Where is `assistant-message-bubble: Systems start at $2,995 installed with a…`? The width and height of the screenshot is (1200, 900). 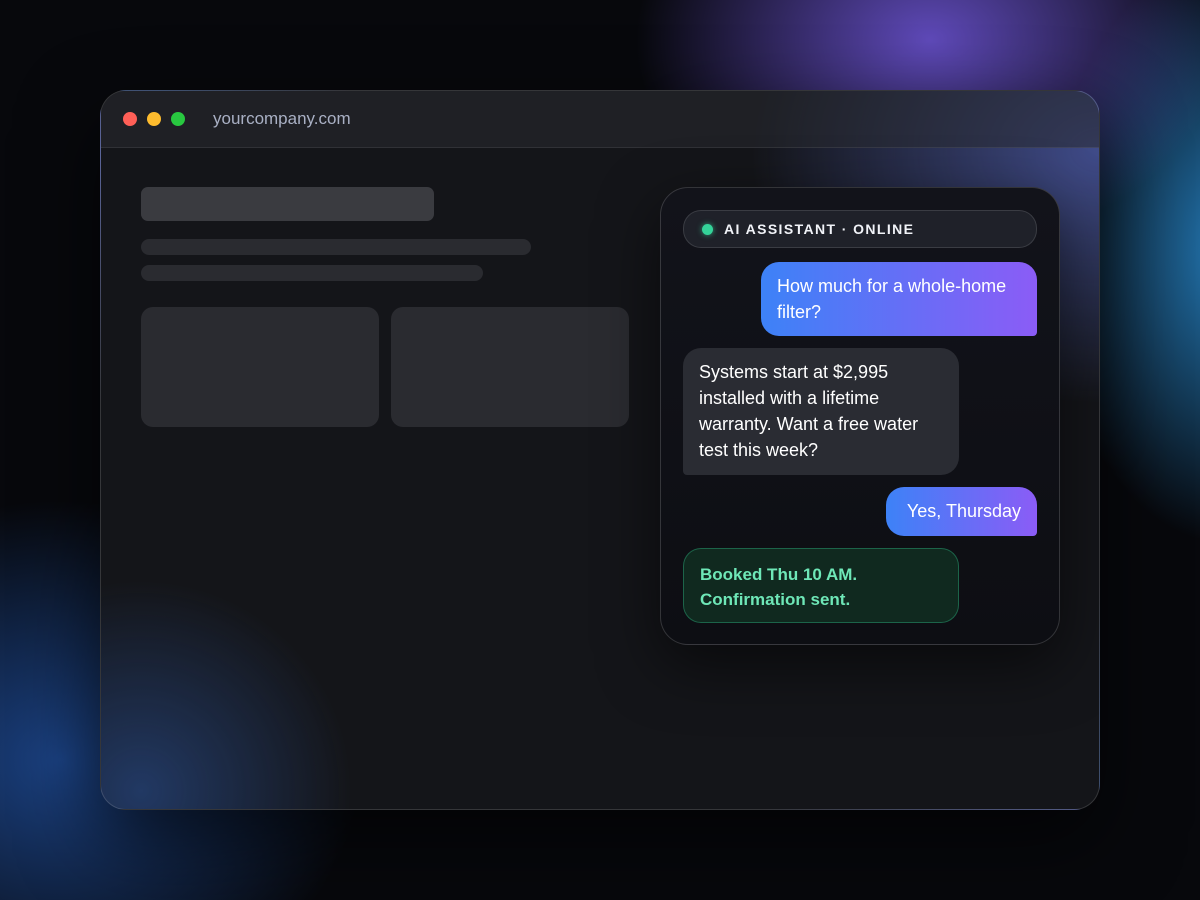
assistant-message-bubble: Systems start at $2,995 installed with a… is located at coordinates (821, 411).